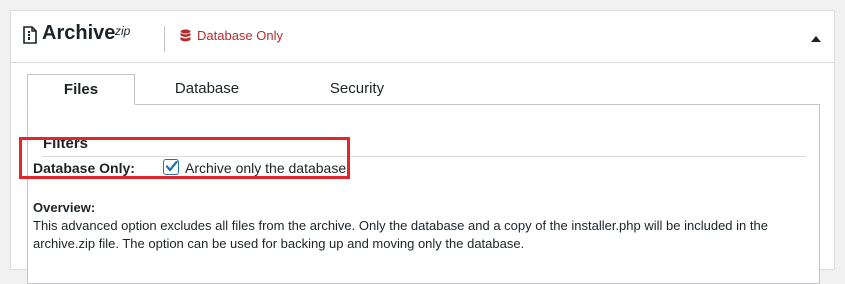  I want to click on checkmark-icon, so click(171, 166).